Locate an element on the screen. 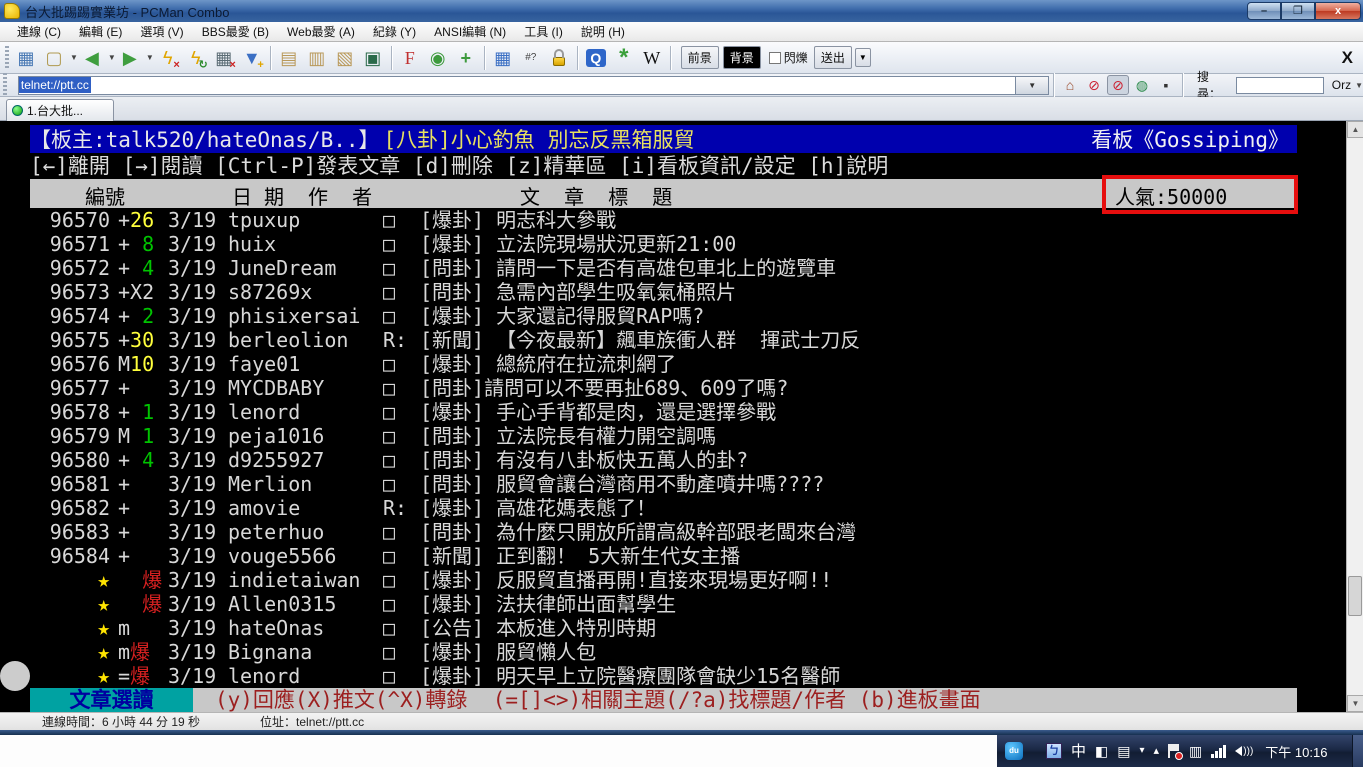 The image size is (1363, 767). toolbar-grip is located at coordinates (7, 57).